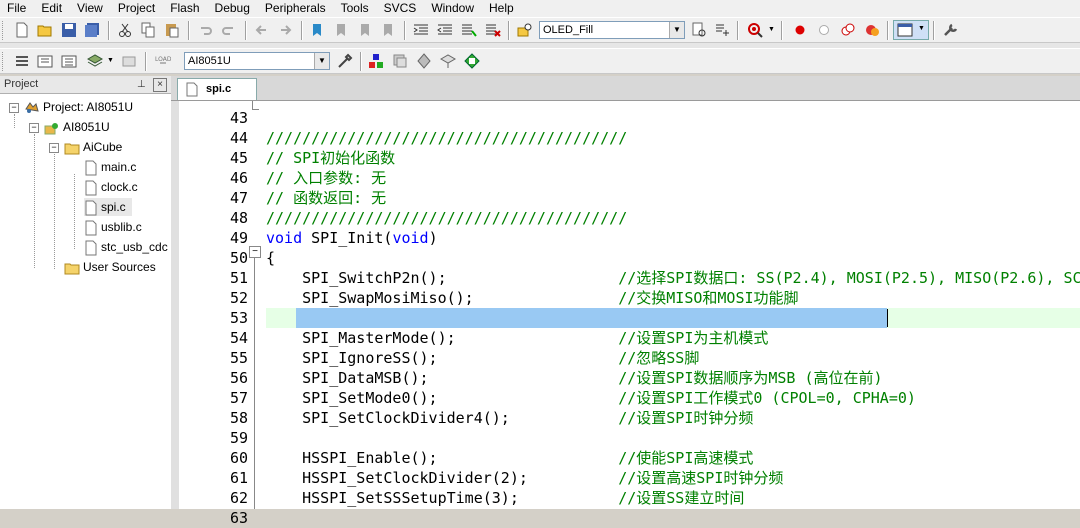  I want to click on wrench-icon, so click(950, 30).